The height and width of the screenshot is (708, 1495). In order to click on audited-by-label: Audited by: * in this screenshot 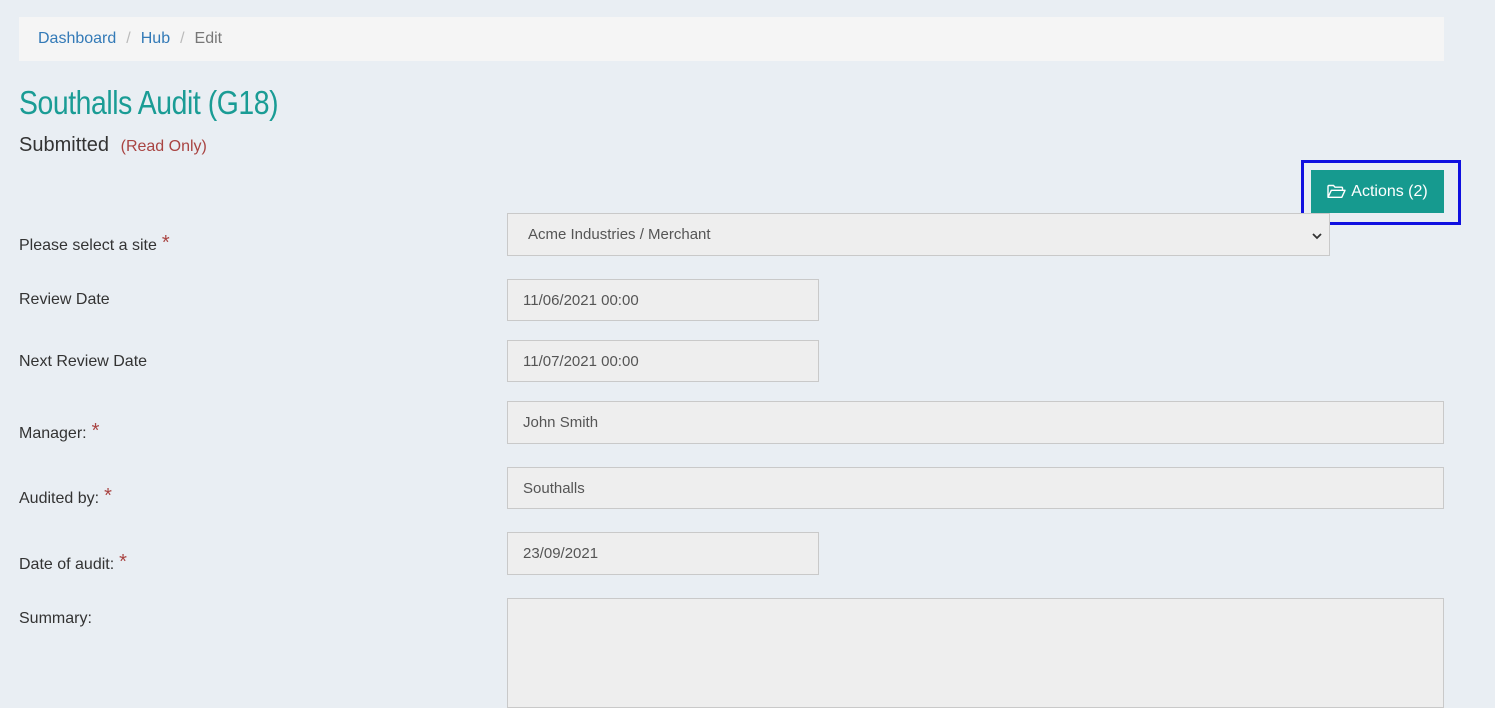, I will do `click(65, 496)`.